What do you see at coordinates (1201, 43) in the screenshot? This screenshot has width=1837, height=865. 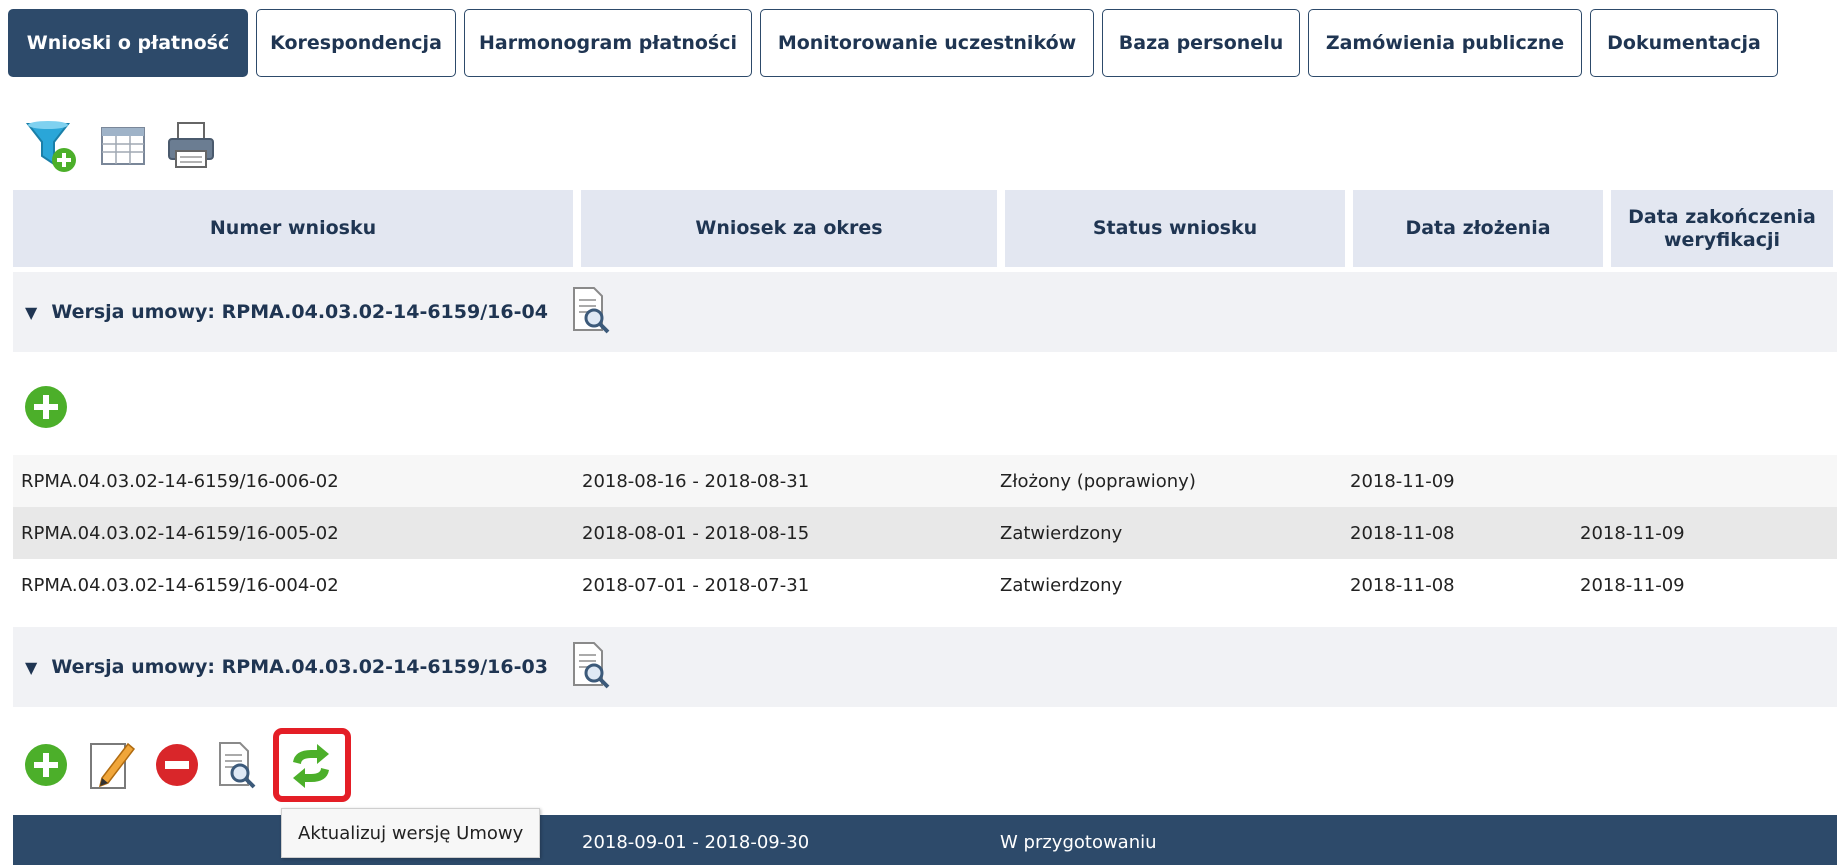 I see `tab-baza-personelu: Baza personelu` at bounding box center [1201, 43].